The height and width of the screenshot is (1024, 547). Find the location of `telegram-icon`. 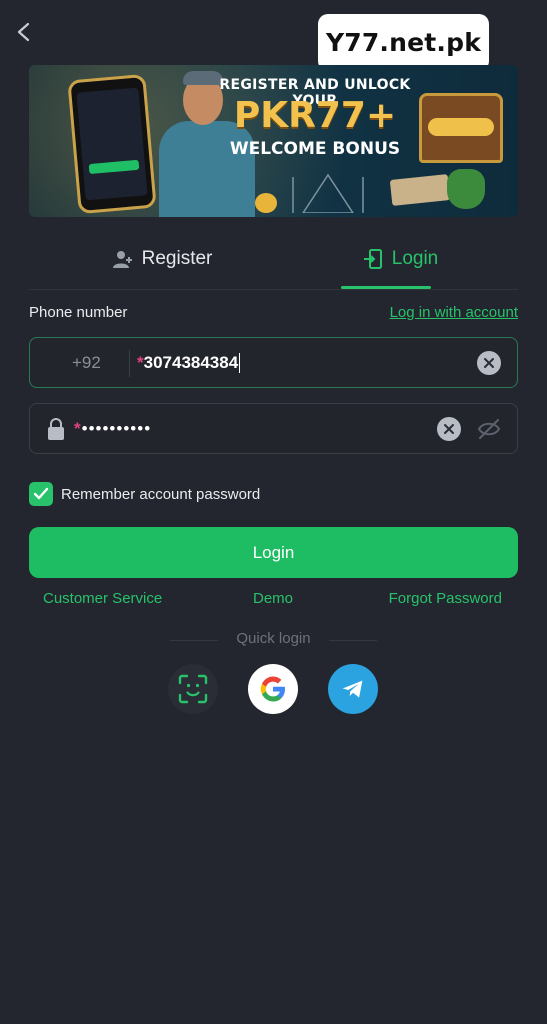

telegram-icon is located at coordinates (352, 689).